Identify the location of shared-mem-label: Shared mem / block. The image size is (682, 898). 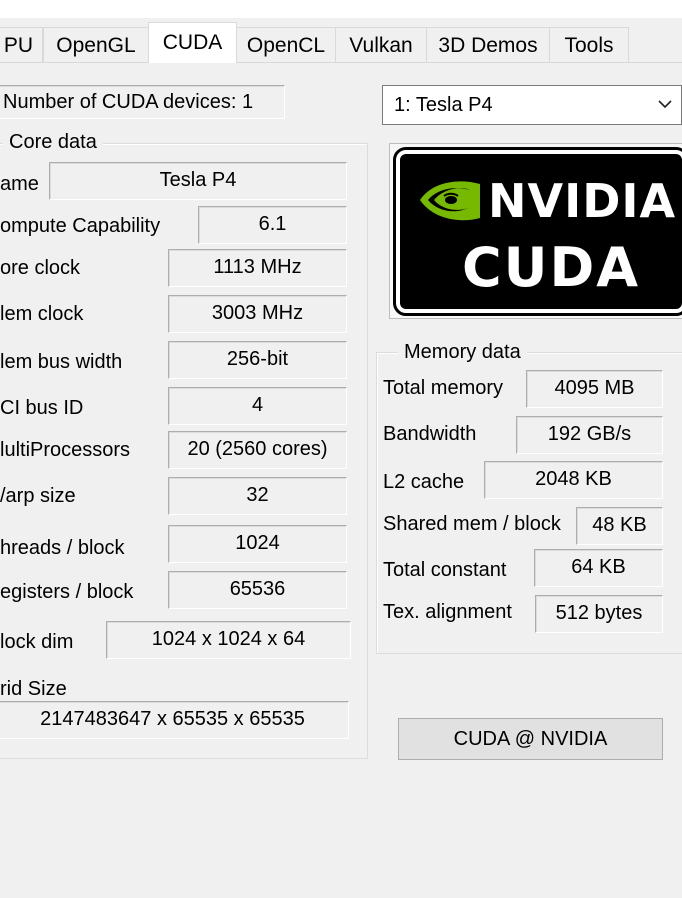
(472, 524).